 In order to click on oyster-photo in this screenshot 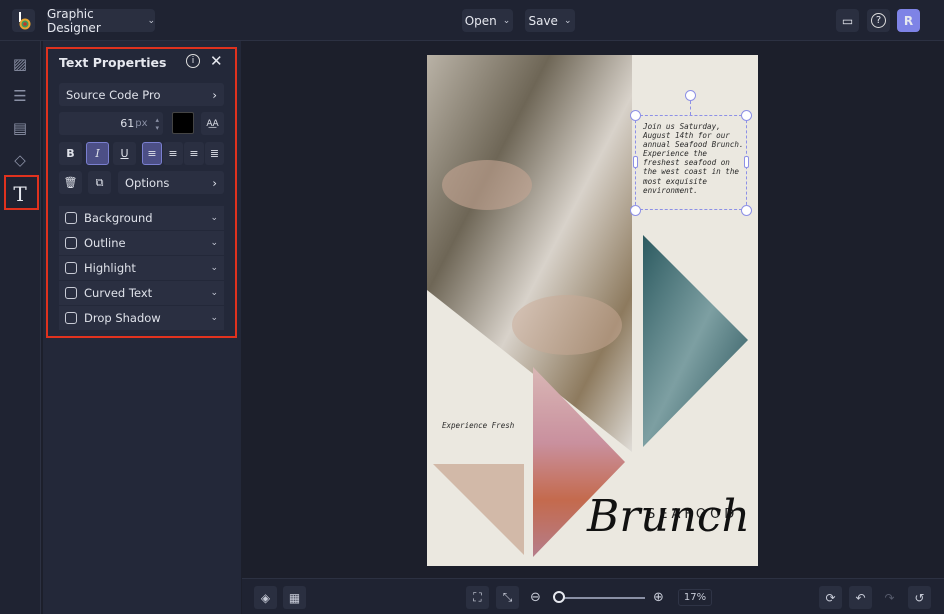, I will do `click(529, 253)`.